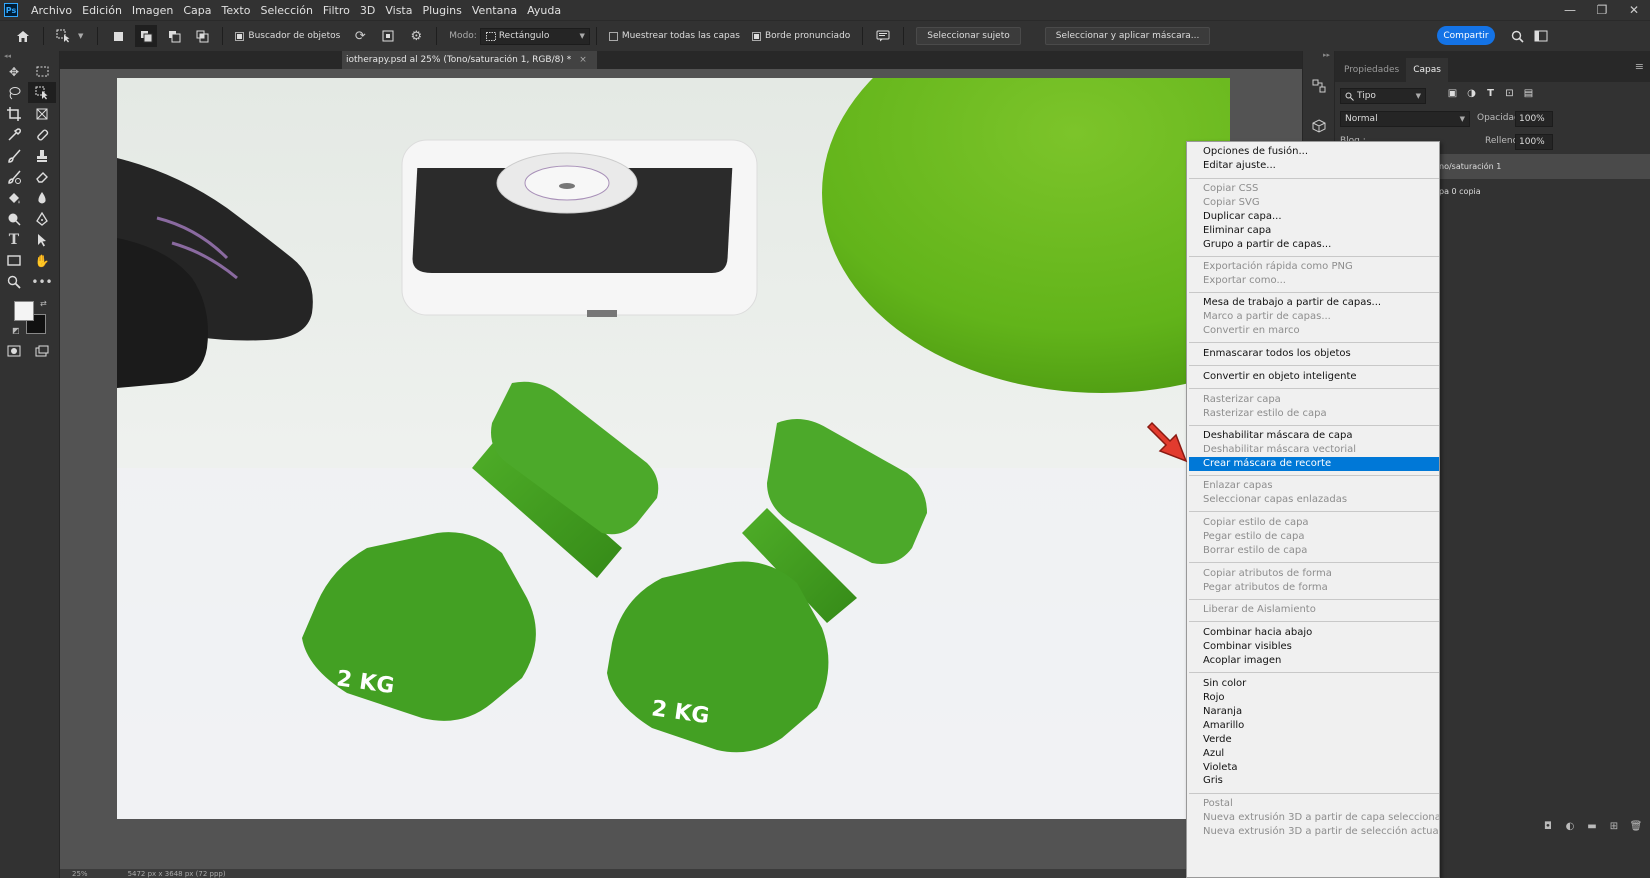 The height and width of the screenshot is (878, 1650). I want to click on menu-gris: Gris, so click(1314, 781).